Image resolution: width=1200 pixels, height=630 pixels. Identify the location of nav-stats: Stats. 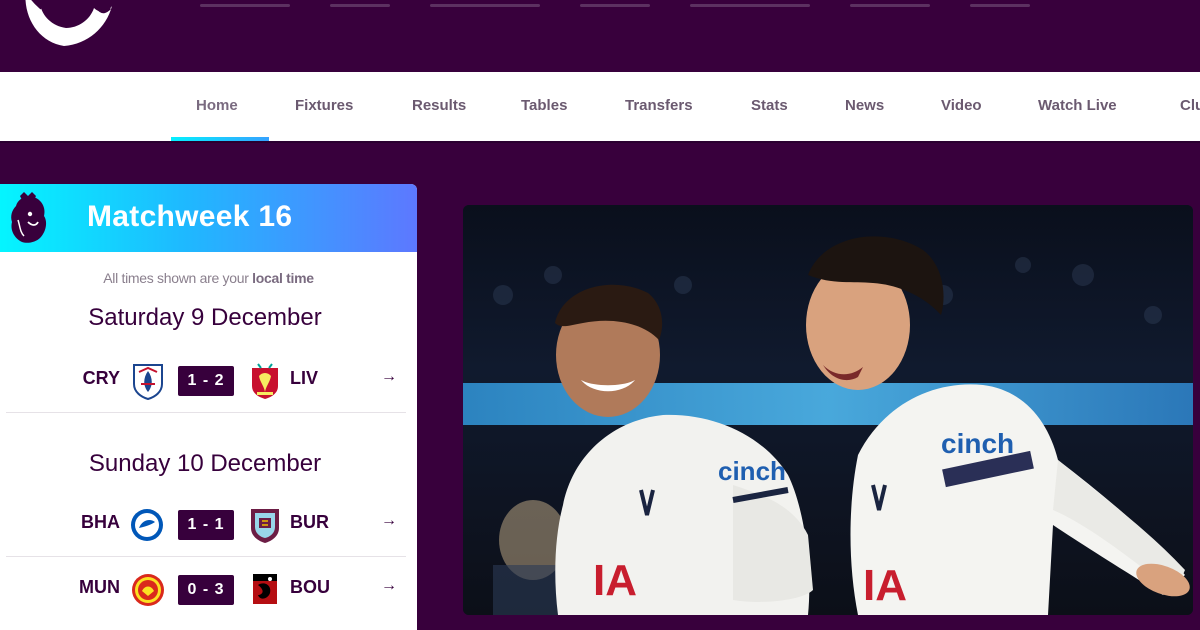
(769, 107).